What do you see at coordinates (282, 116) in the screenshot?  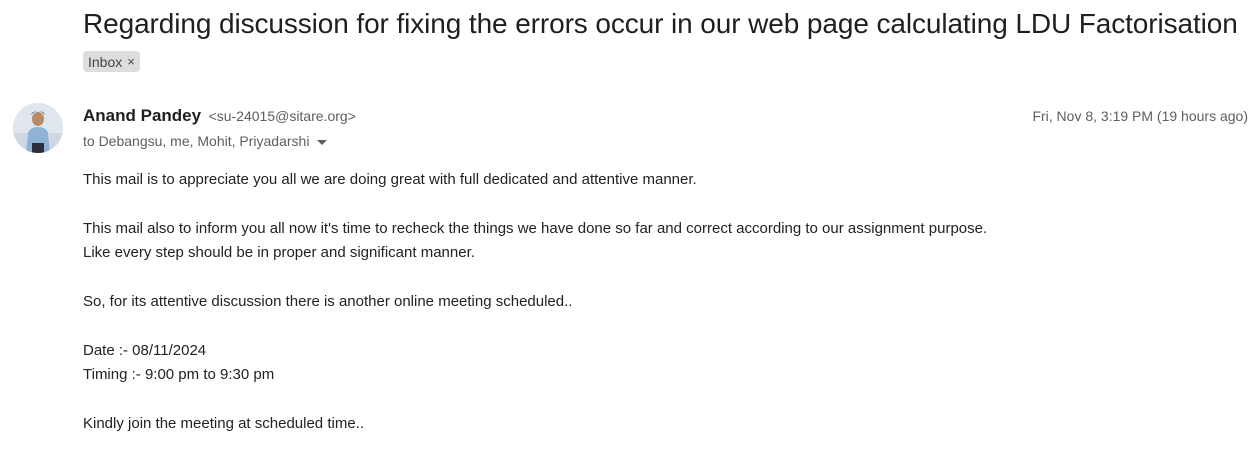 I see `sender-email: <su-24015@sitare.org>` at bounding box center [282, 116].